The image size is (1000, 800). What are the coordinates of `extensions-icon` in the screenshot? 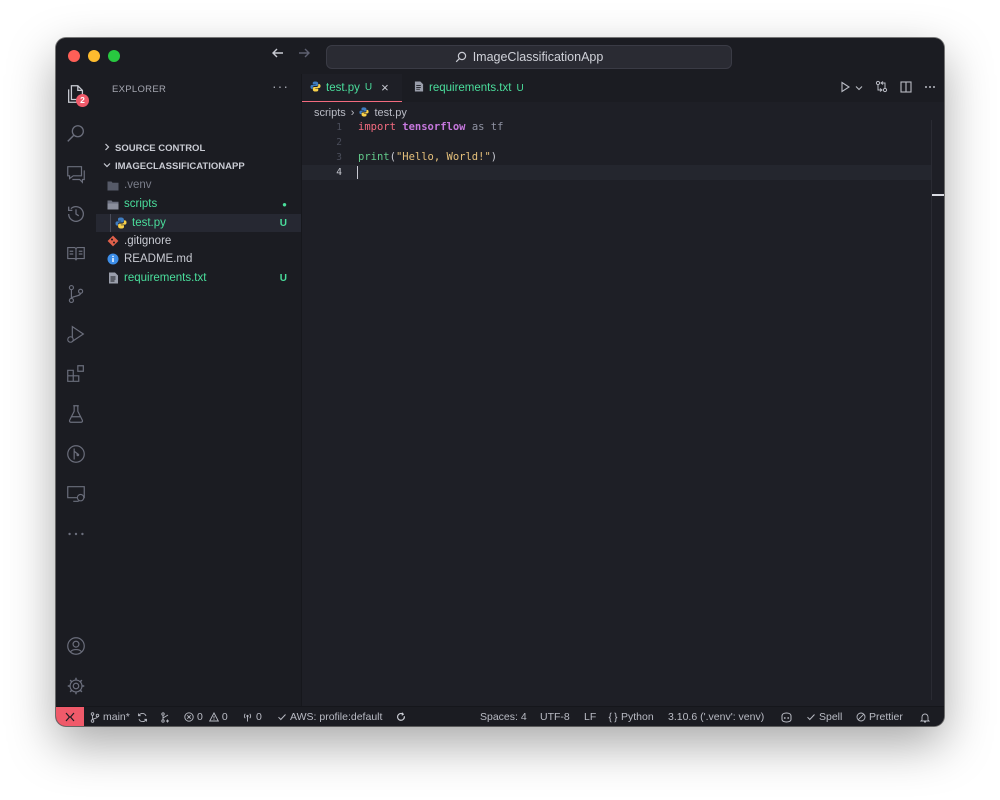 It's located at (76, 374).